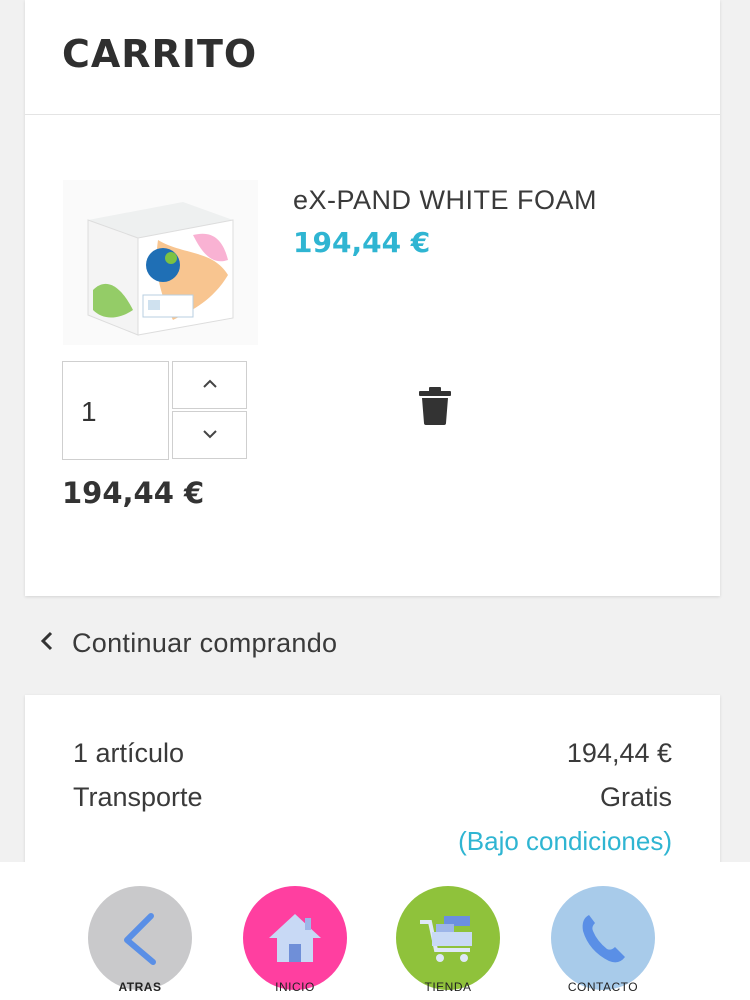 This screenshot has height=1000, width=750. What do you see at coordinates (129, 753) in the screenshot?
I see `items-count-label: 1 artículo` at bounding box center [129, 753].